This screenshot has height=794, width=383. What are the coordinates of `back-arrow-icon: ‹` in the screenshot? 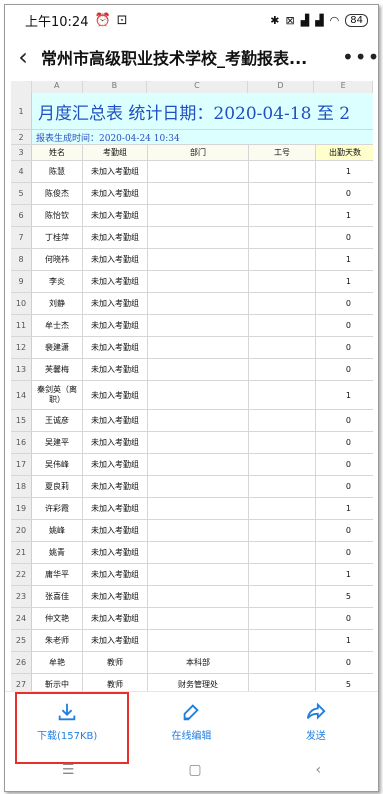 It's located at (23, 57).